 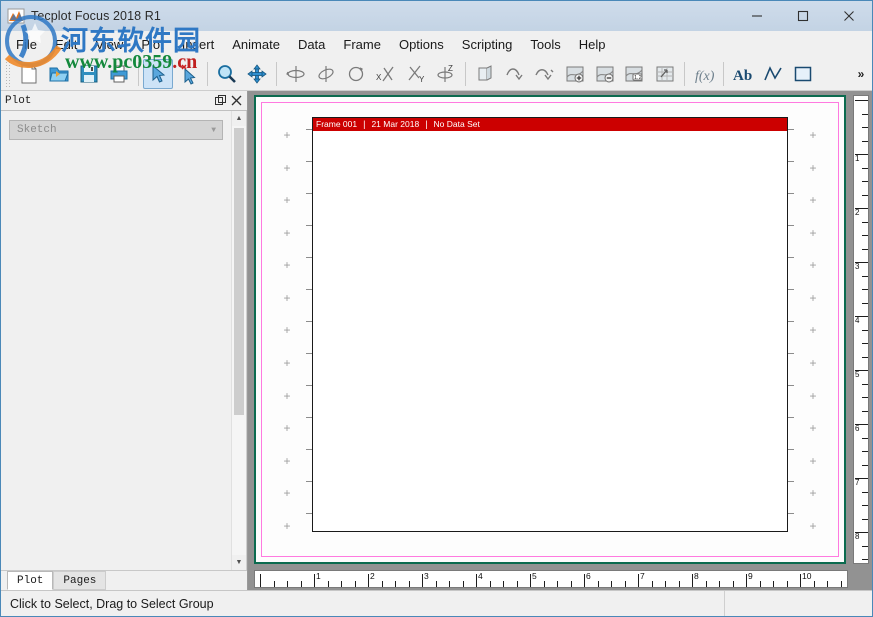 What do you see at coordinates (66, 44) in the screenshot?
I see `menu-item-edit: Edit` at bounding box center [66, 44].